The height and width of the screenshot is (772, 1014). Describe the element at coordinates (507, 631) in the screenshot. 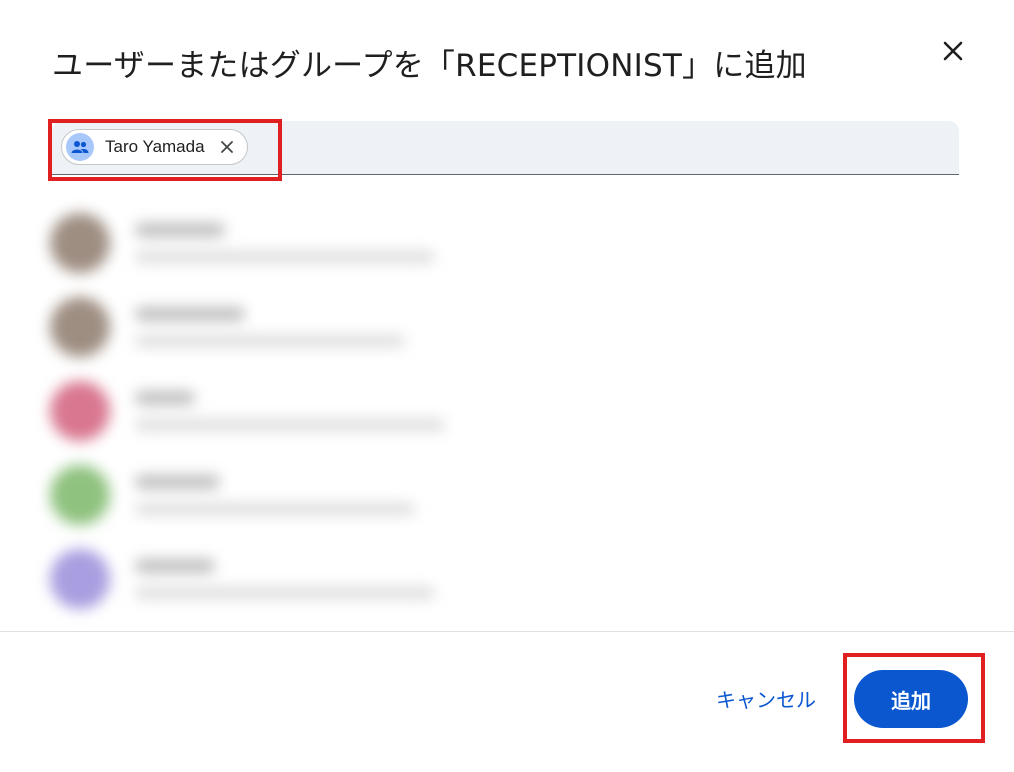

I see `footer-divider` at that location.